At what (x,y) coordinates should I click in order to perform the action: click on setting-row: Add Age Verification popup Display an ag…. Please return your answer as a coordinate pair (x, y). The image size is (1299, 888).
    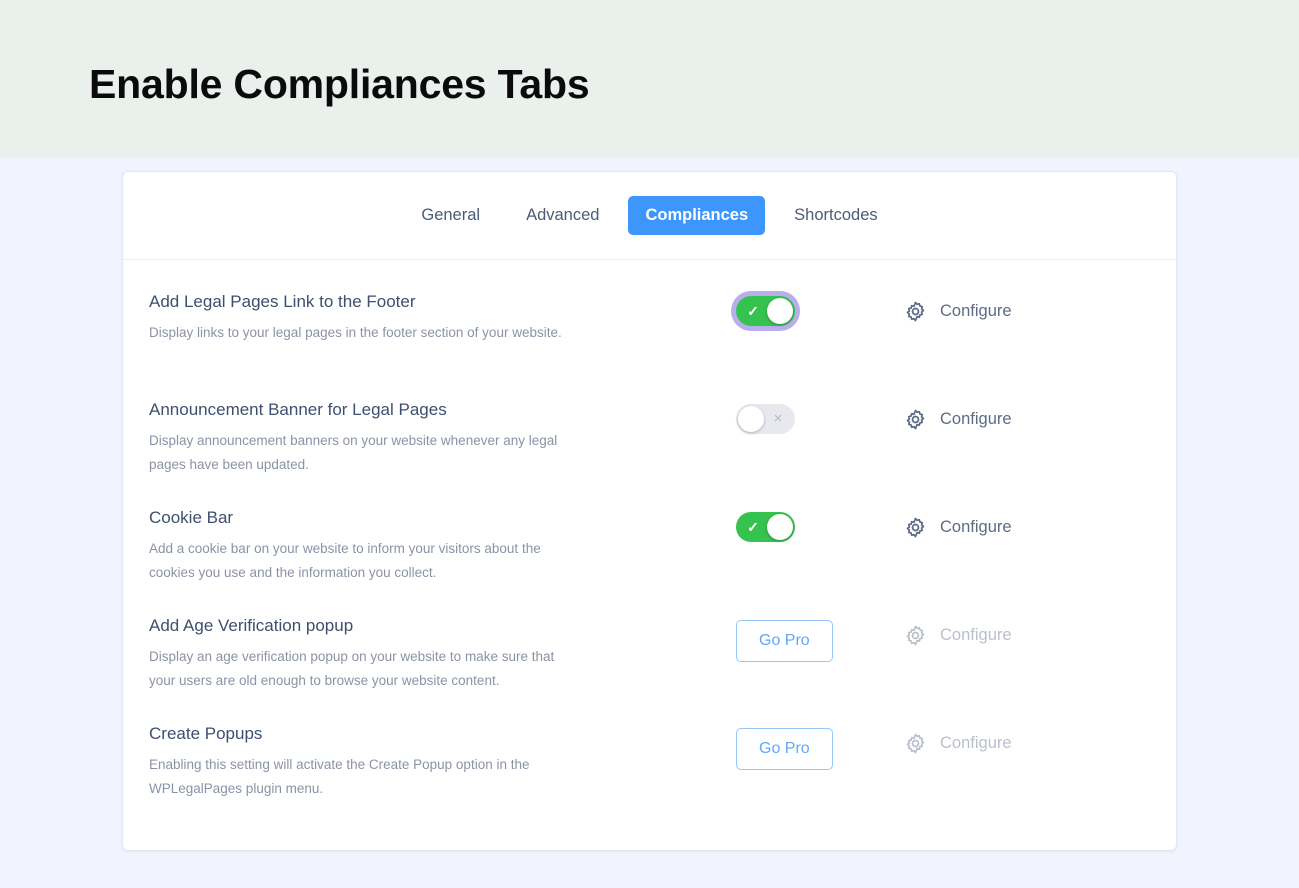
    Looking at the image, I should click on (649, 656).